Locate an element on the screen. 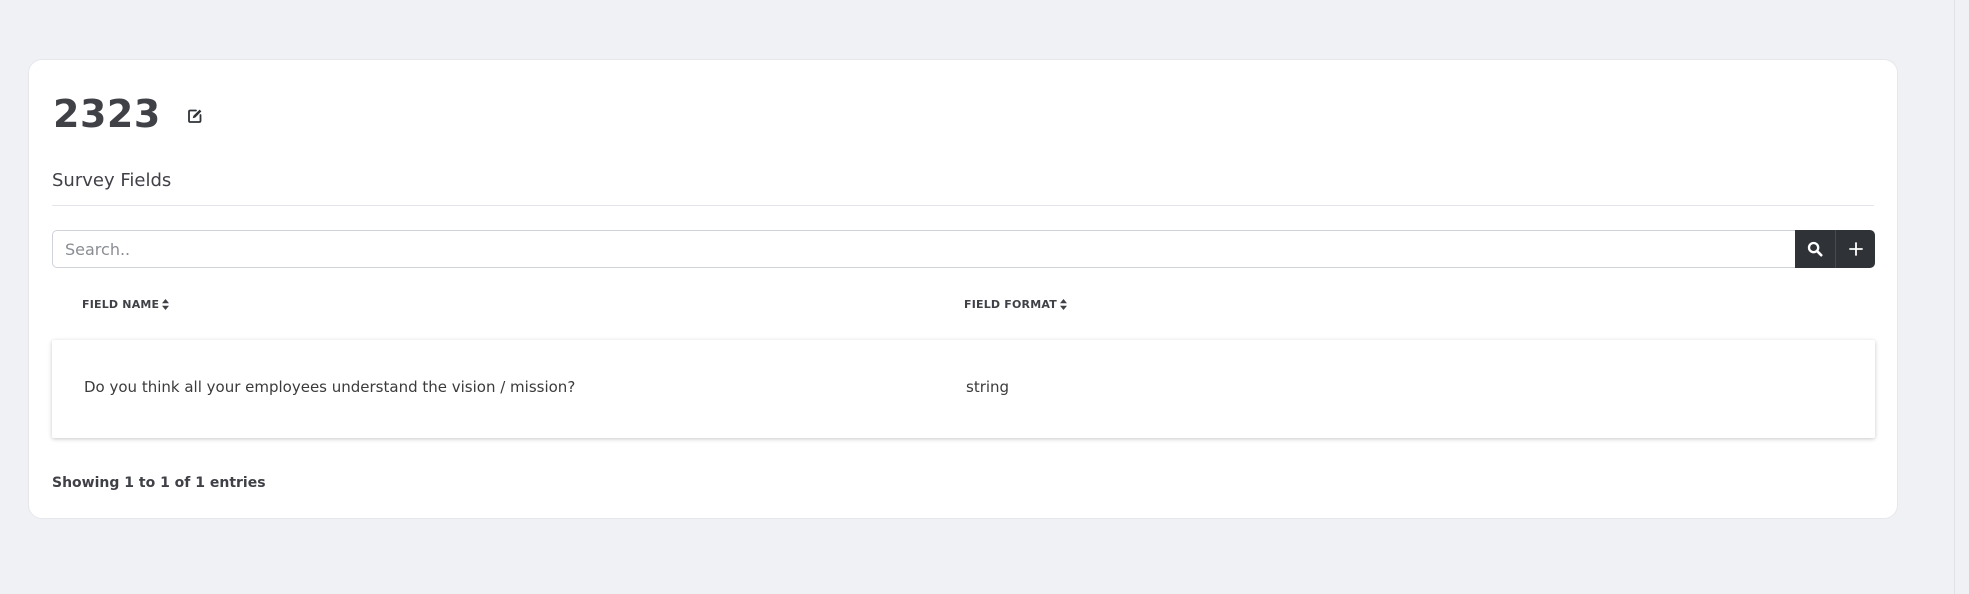 The image size is (1969, 594). search-button is located at coordinates (1815, 249).